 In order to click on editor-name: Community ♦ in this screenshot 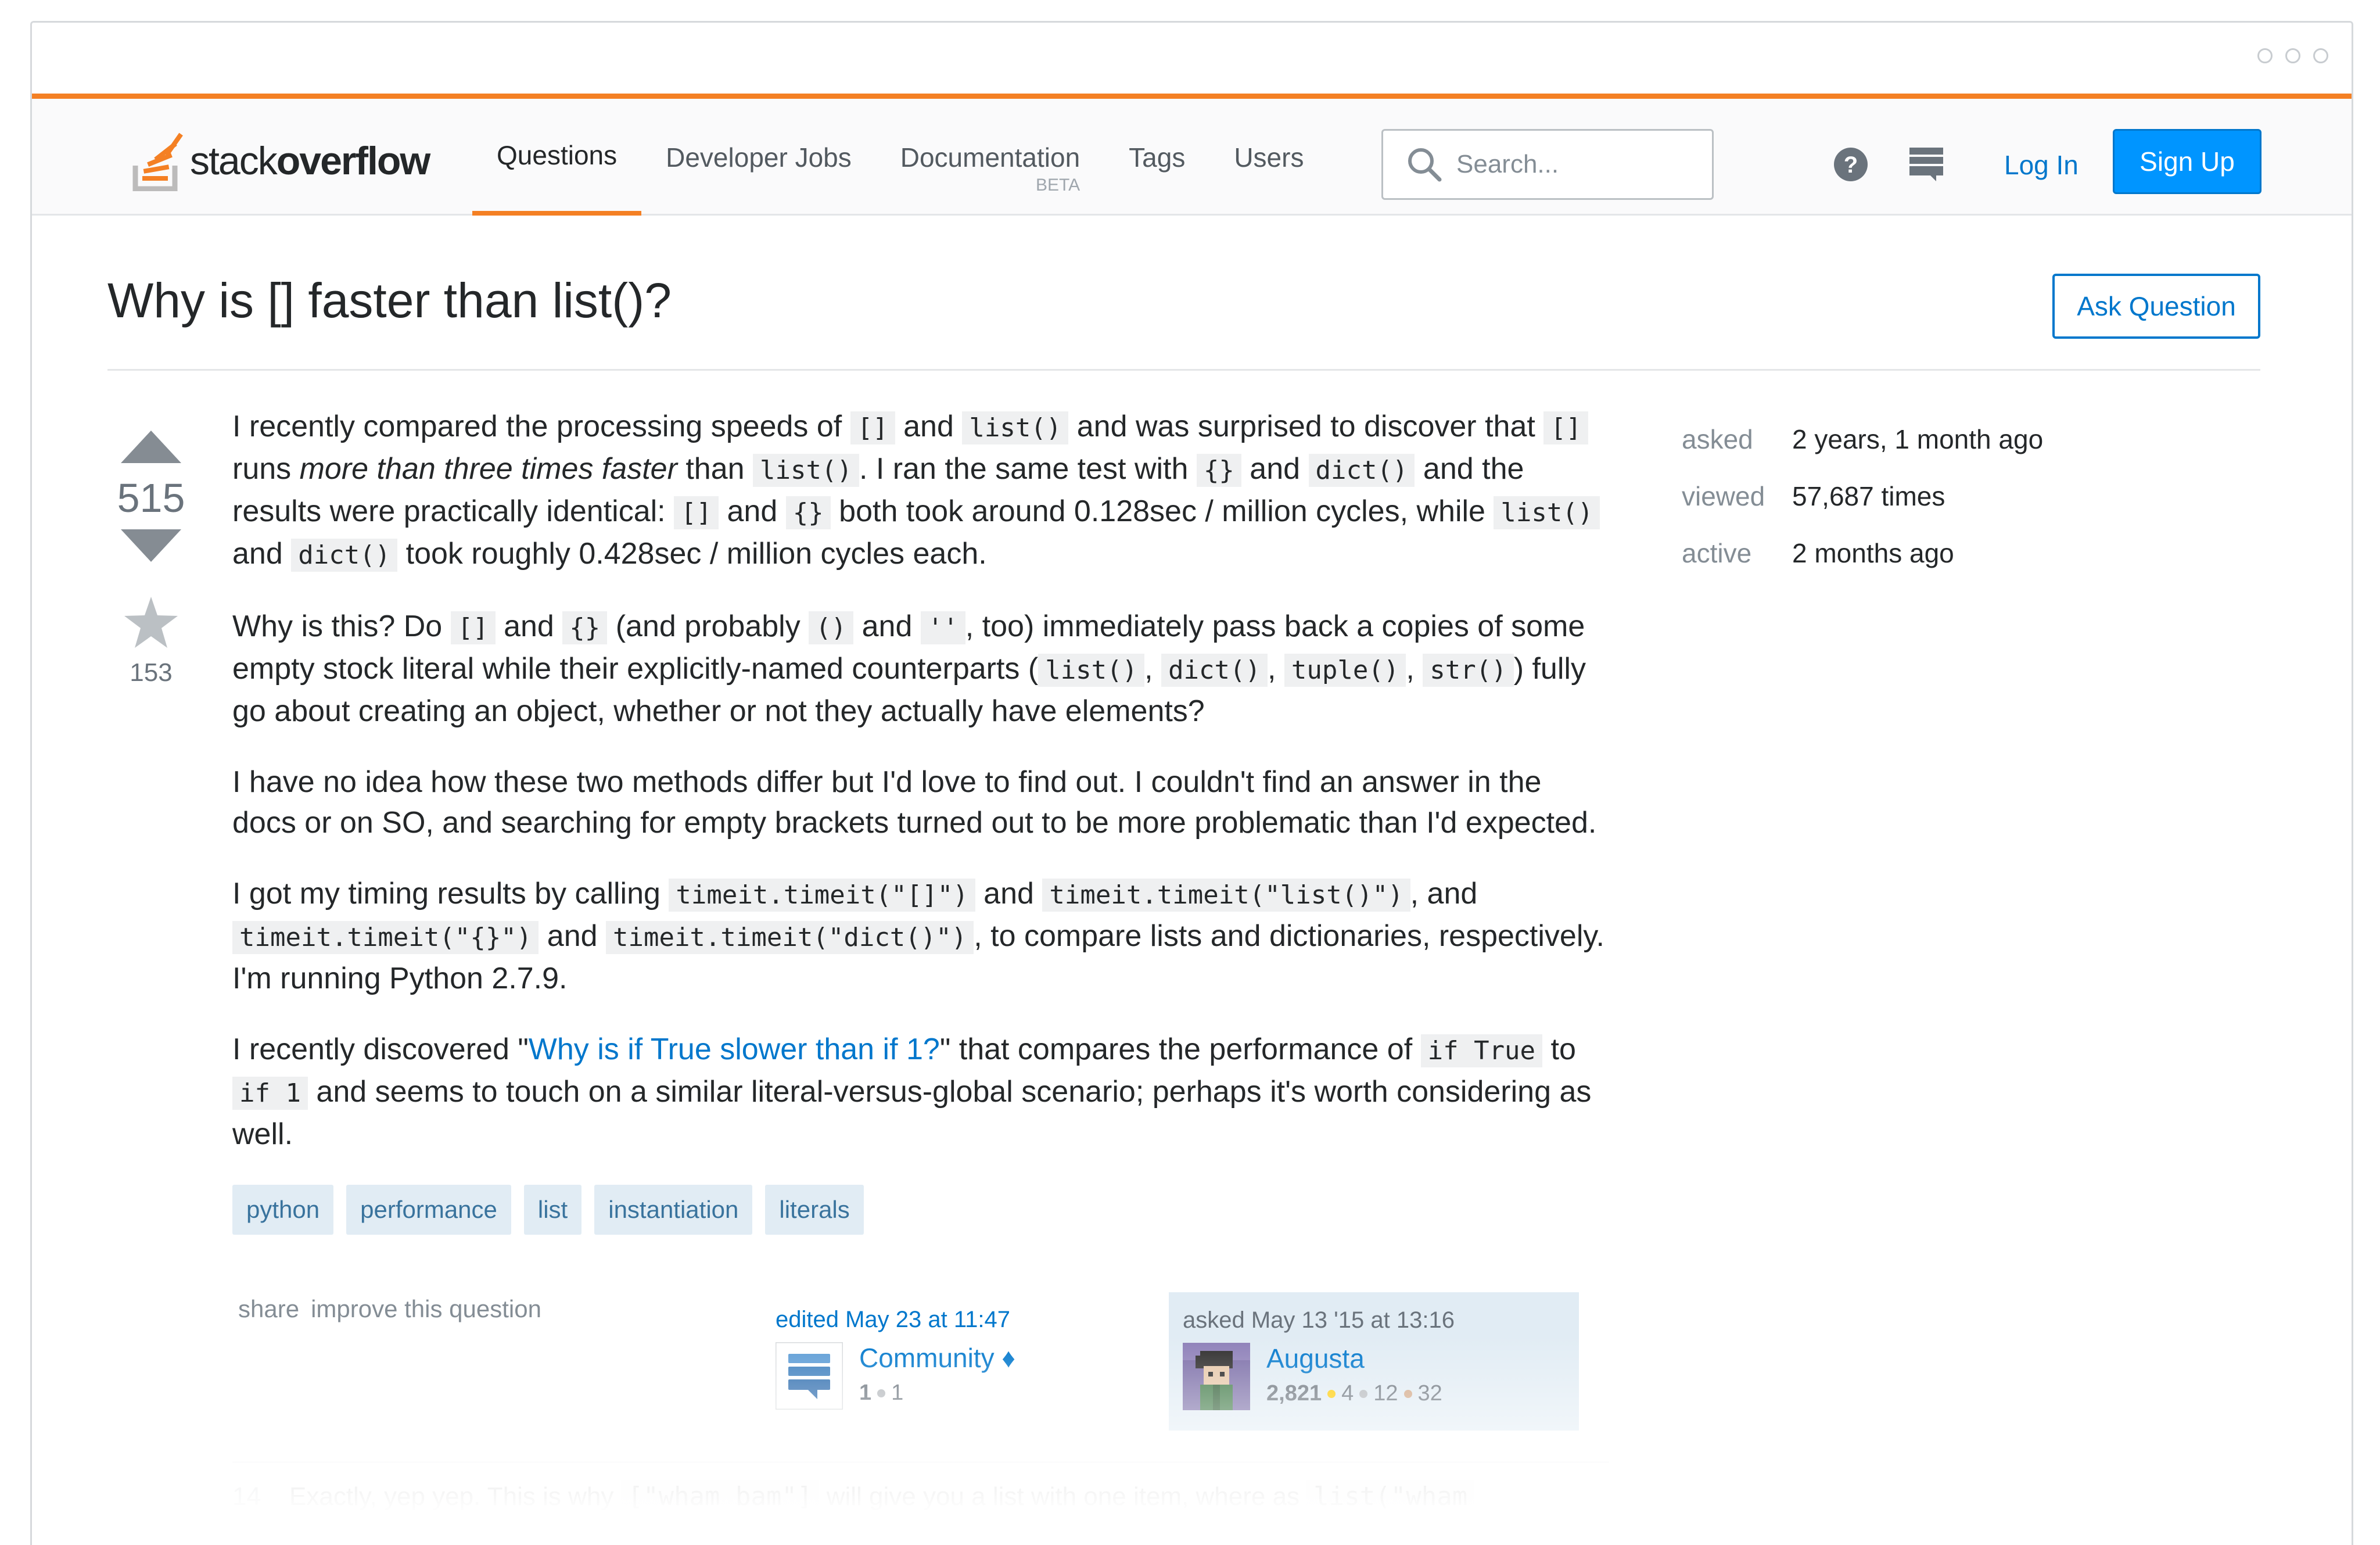, I will do `click(937, 1358)`.